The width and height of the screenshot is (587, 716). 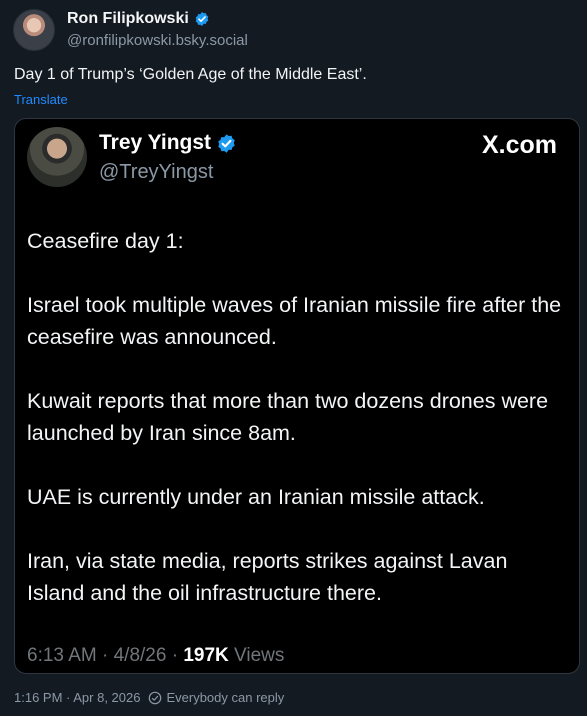 I want to click on views-label: Views, so click(x=256, y=655).